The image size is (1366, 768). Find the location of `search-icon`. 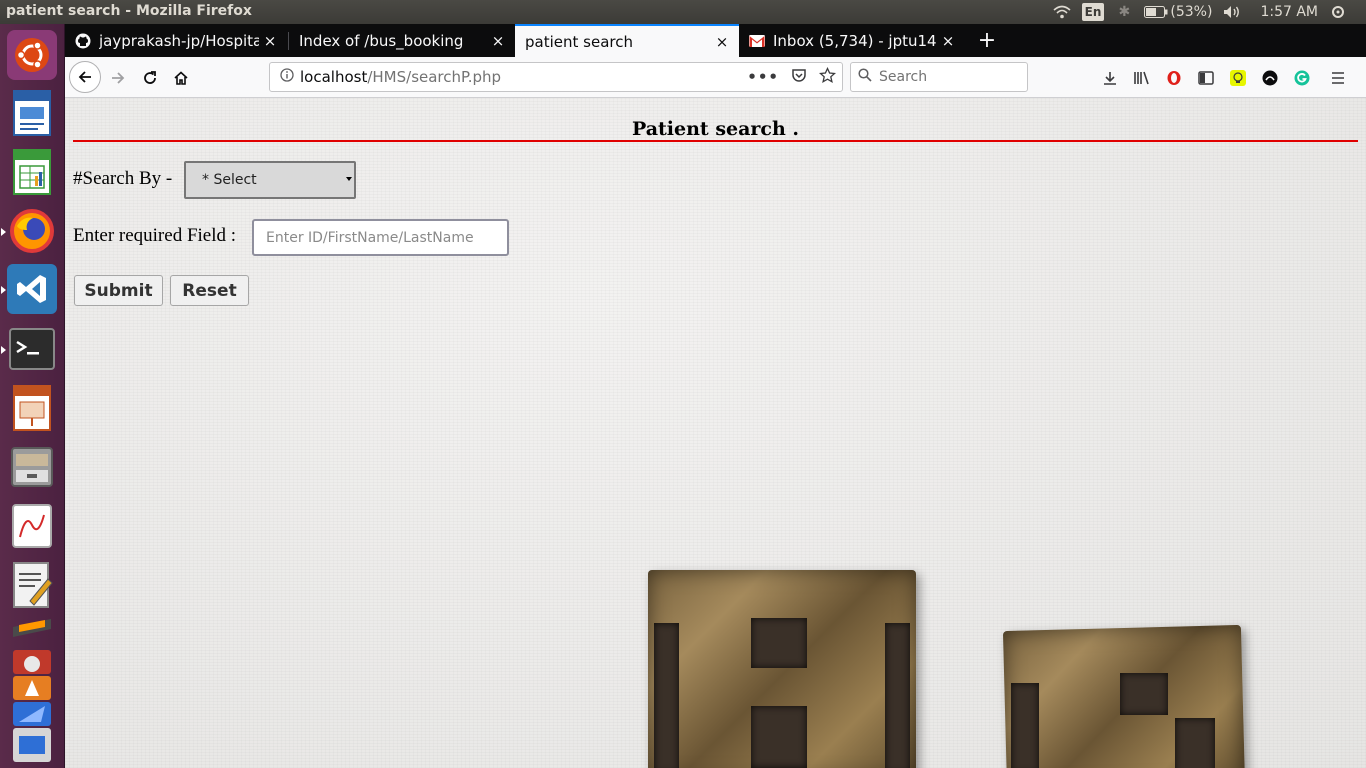

search-icon is located at coordinates (865, 77).